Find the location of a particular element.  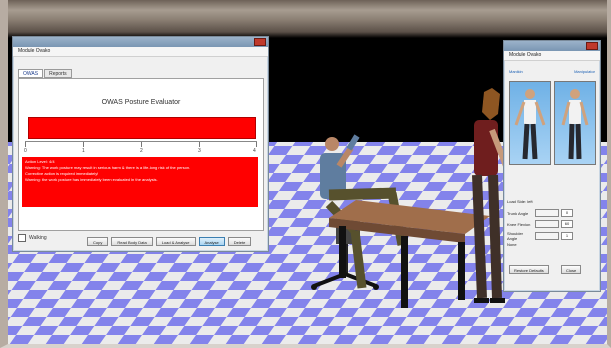

scale-label: 2 is located at coordinates (141, 151).